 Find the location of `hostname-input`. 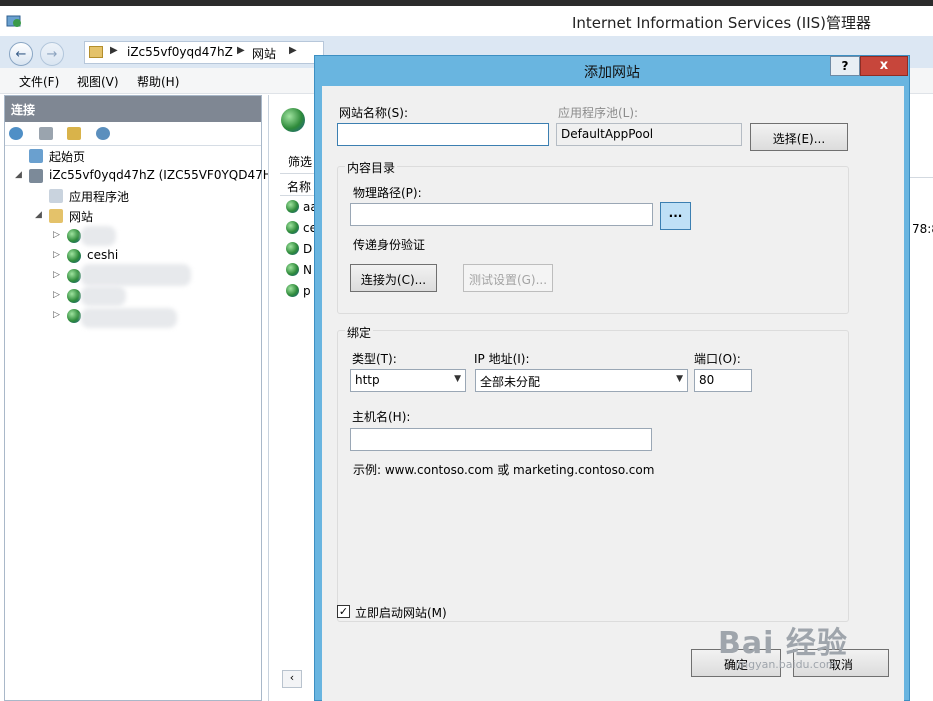

hostname-input is located at coordinates (501, 439).